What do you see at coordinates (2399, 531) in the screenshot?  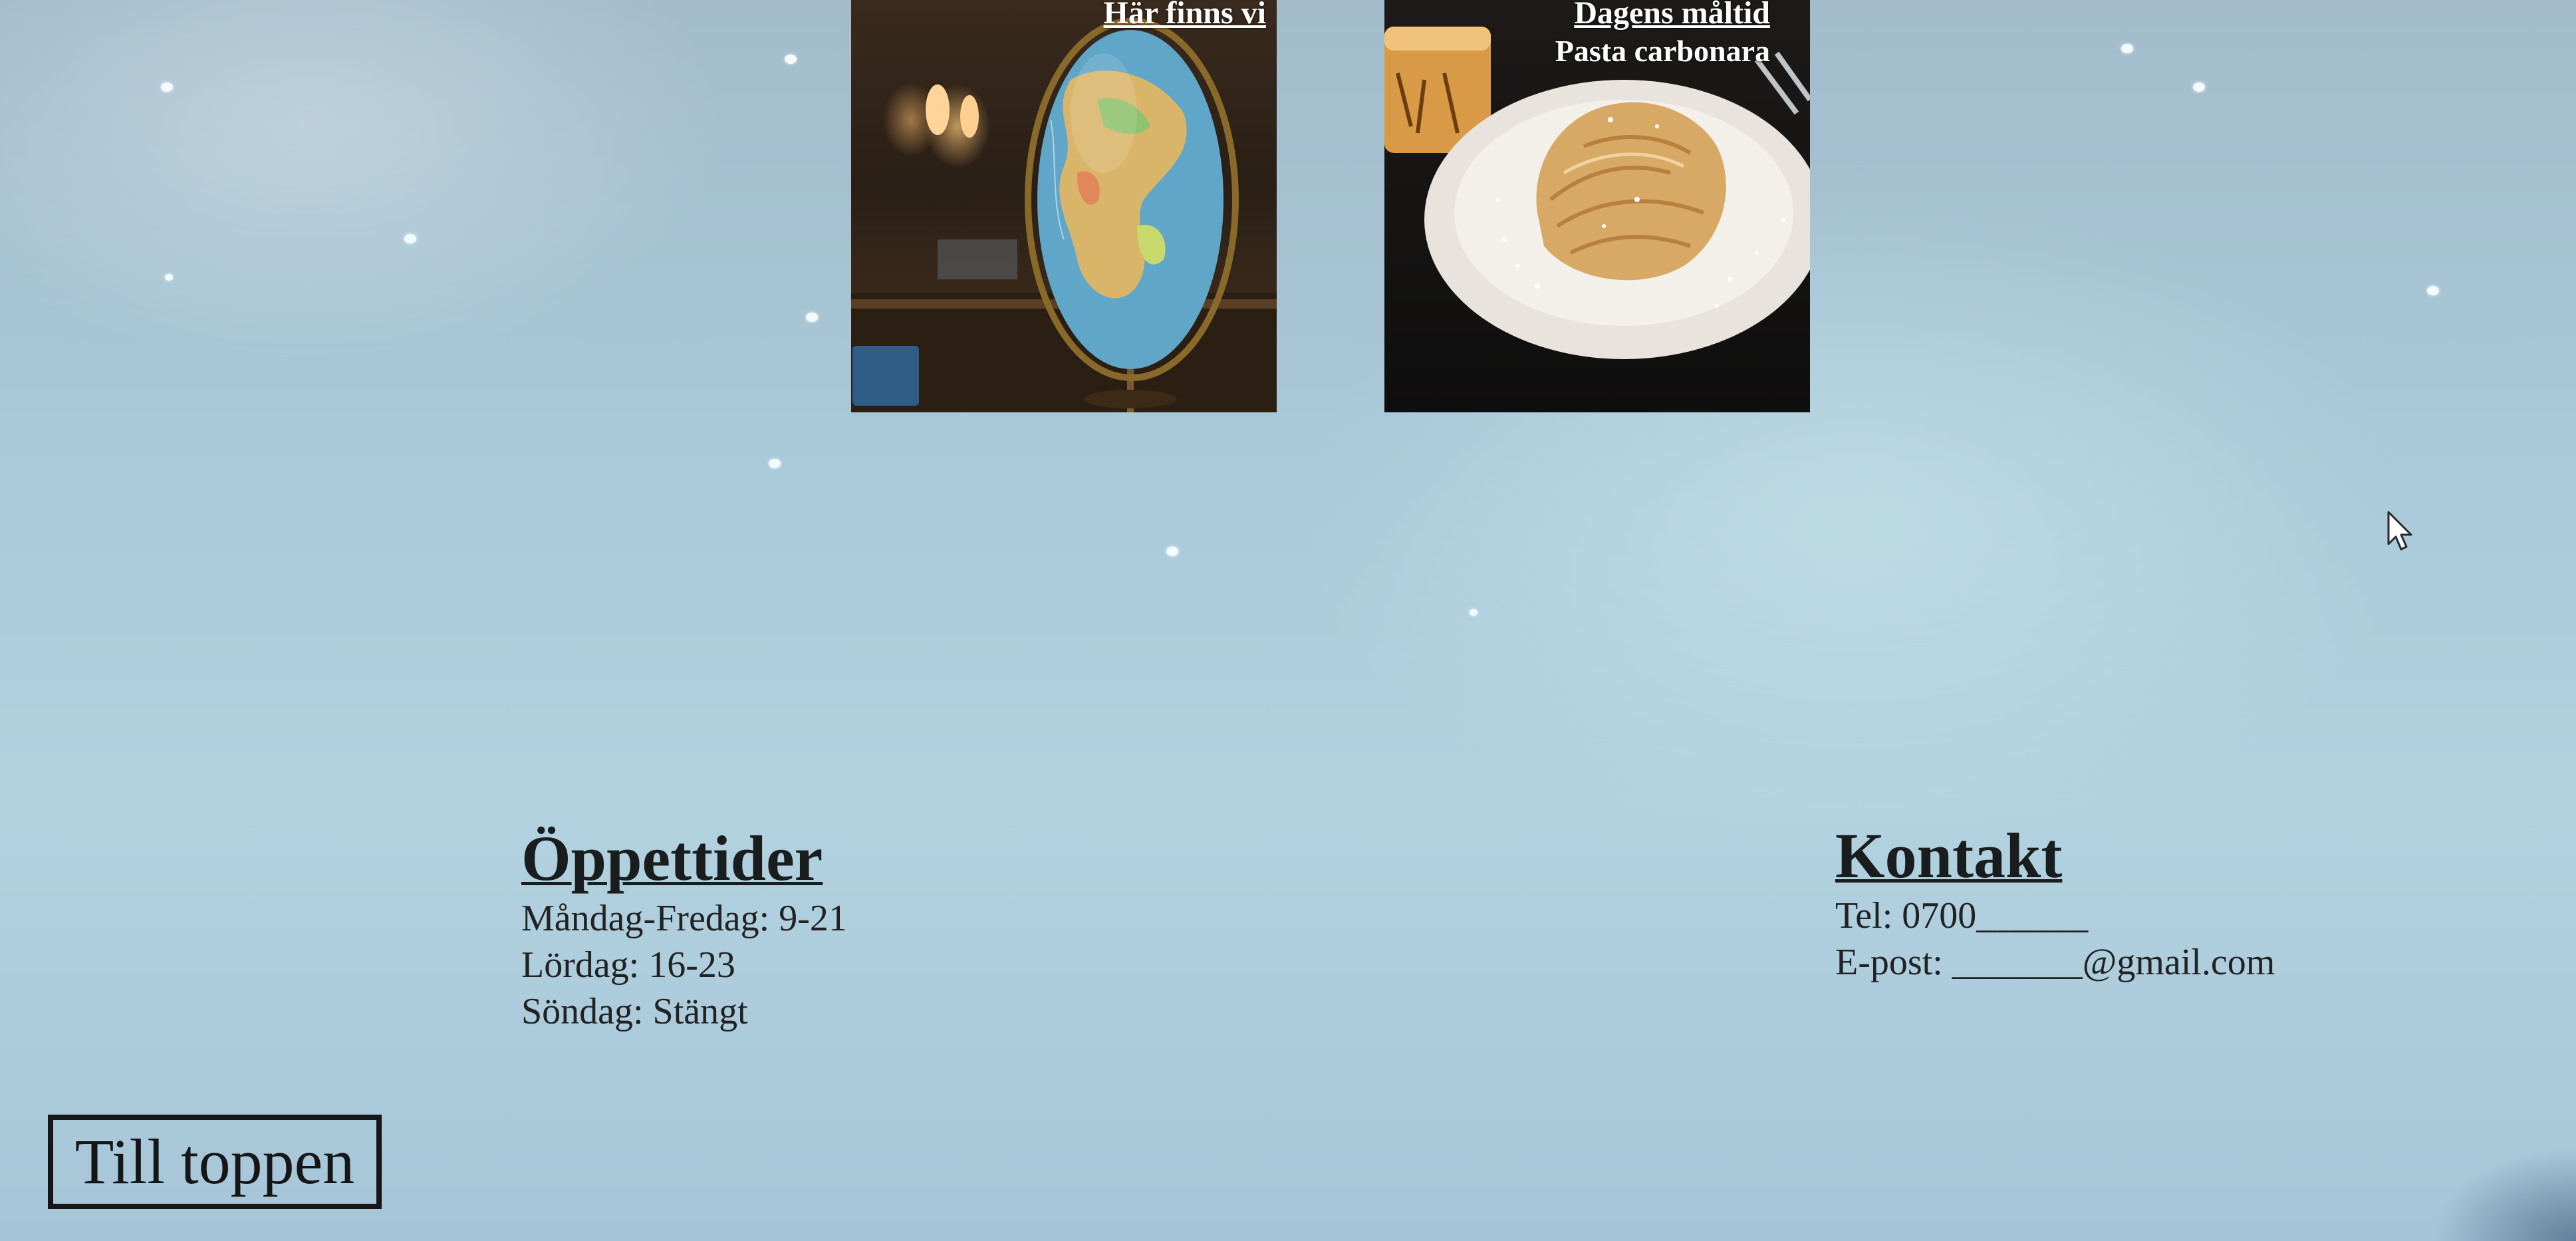 I see `mouse-pointer-icon` at bounding box center [2399, 531].